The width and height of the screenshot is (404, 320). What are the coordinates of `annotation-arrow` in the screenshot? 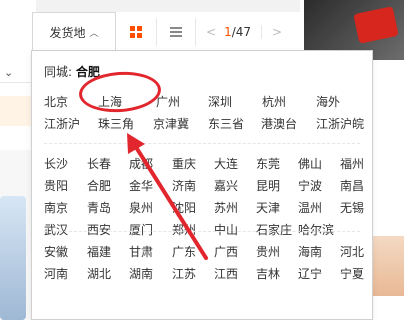 It's located at (167, 196).